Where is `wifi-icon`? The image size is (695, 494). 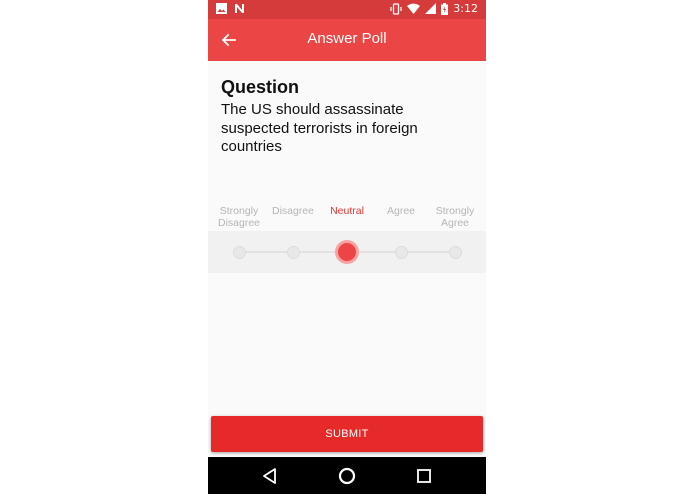 wifi-icon is located at coordinates (414, 8).